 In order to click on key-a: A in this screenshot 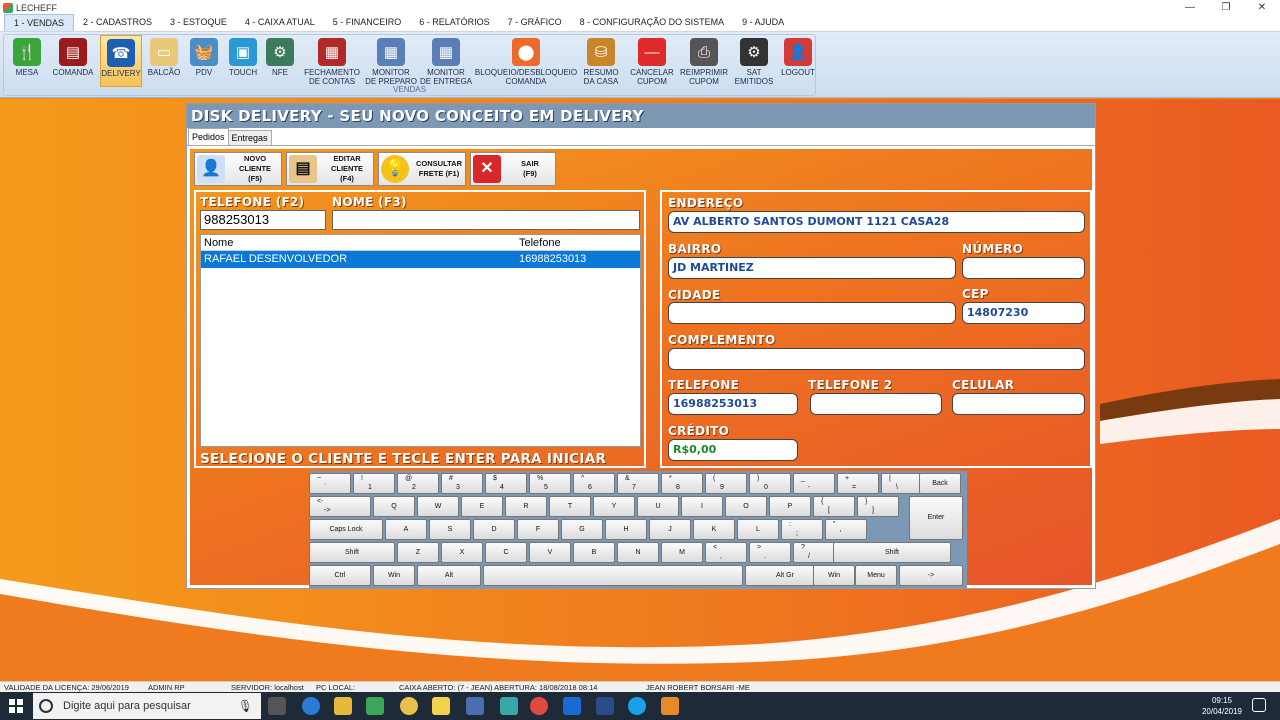, I will do `click(406, 529)`.